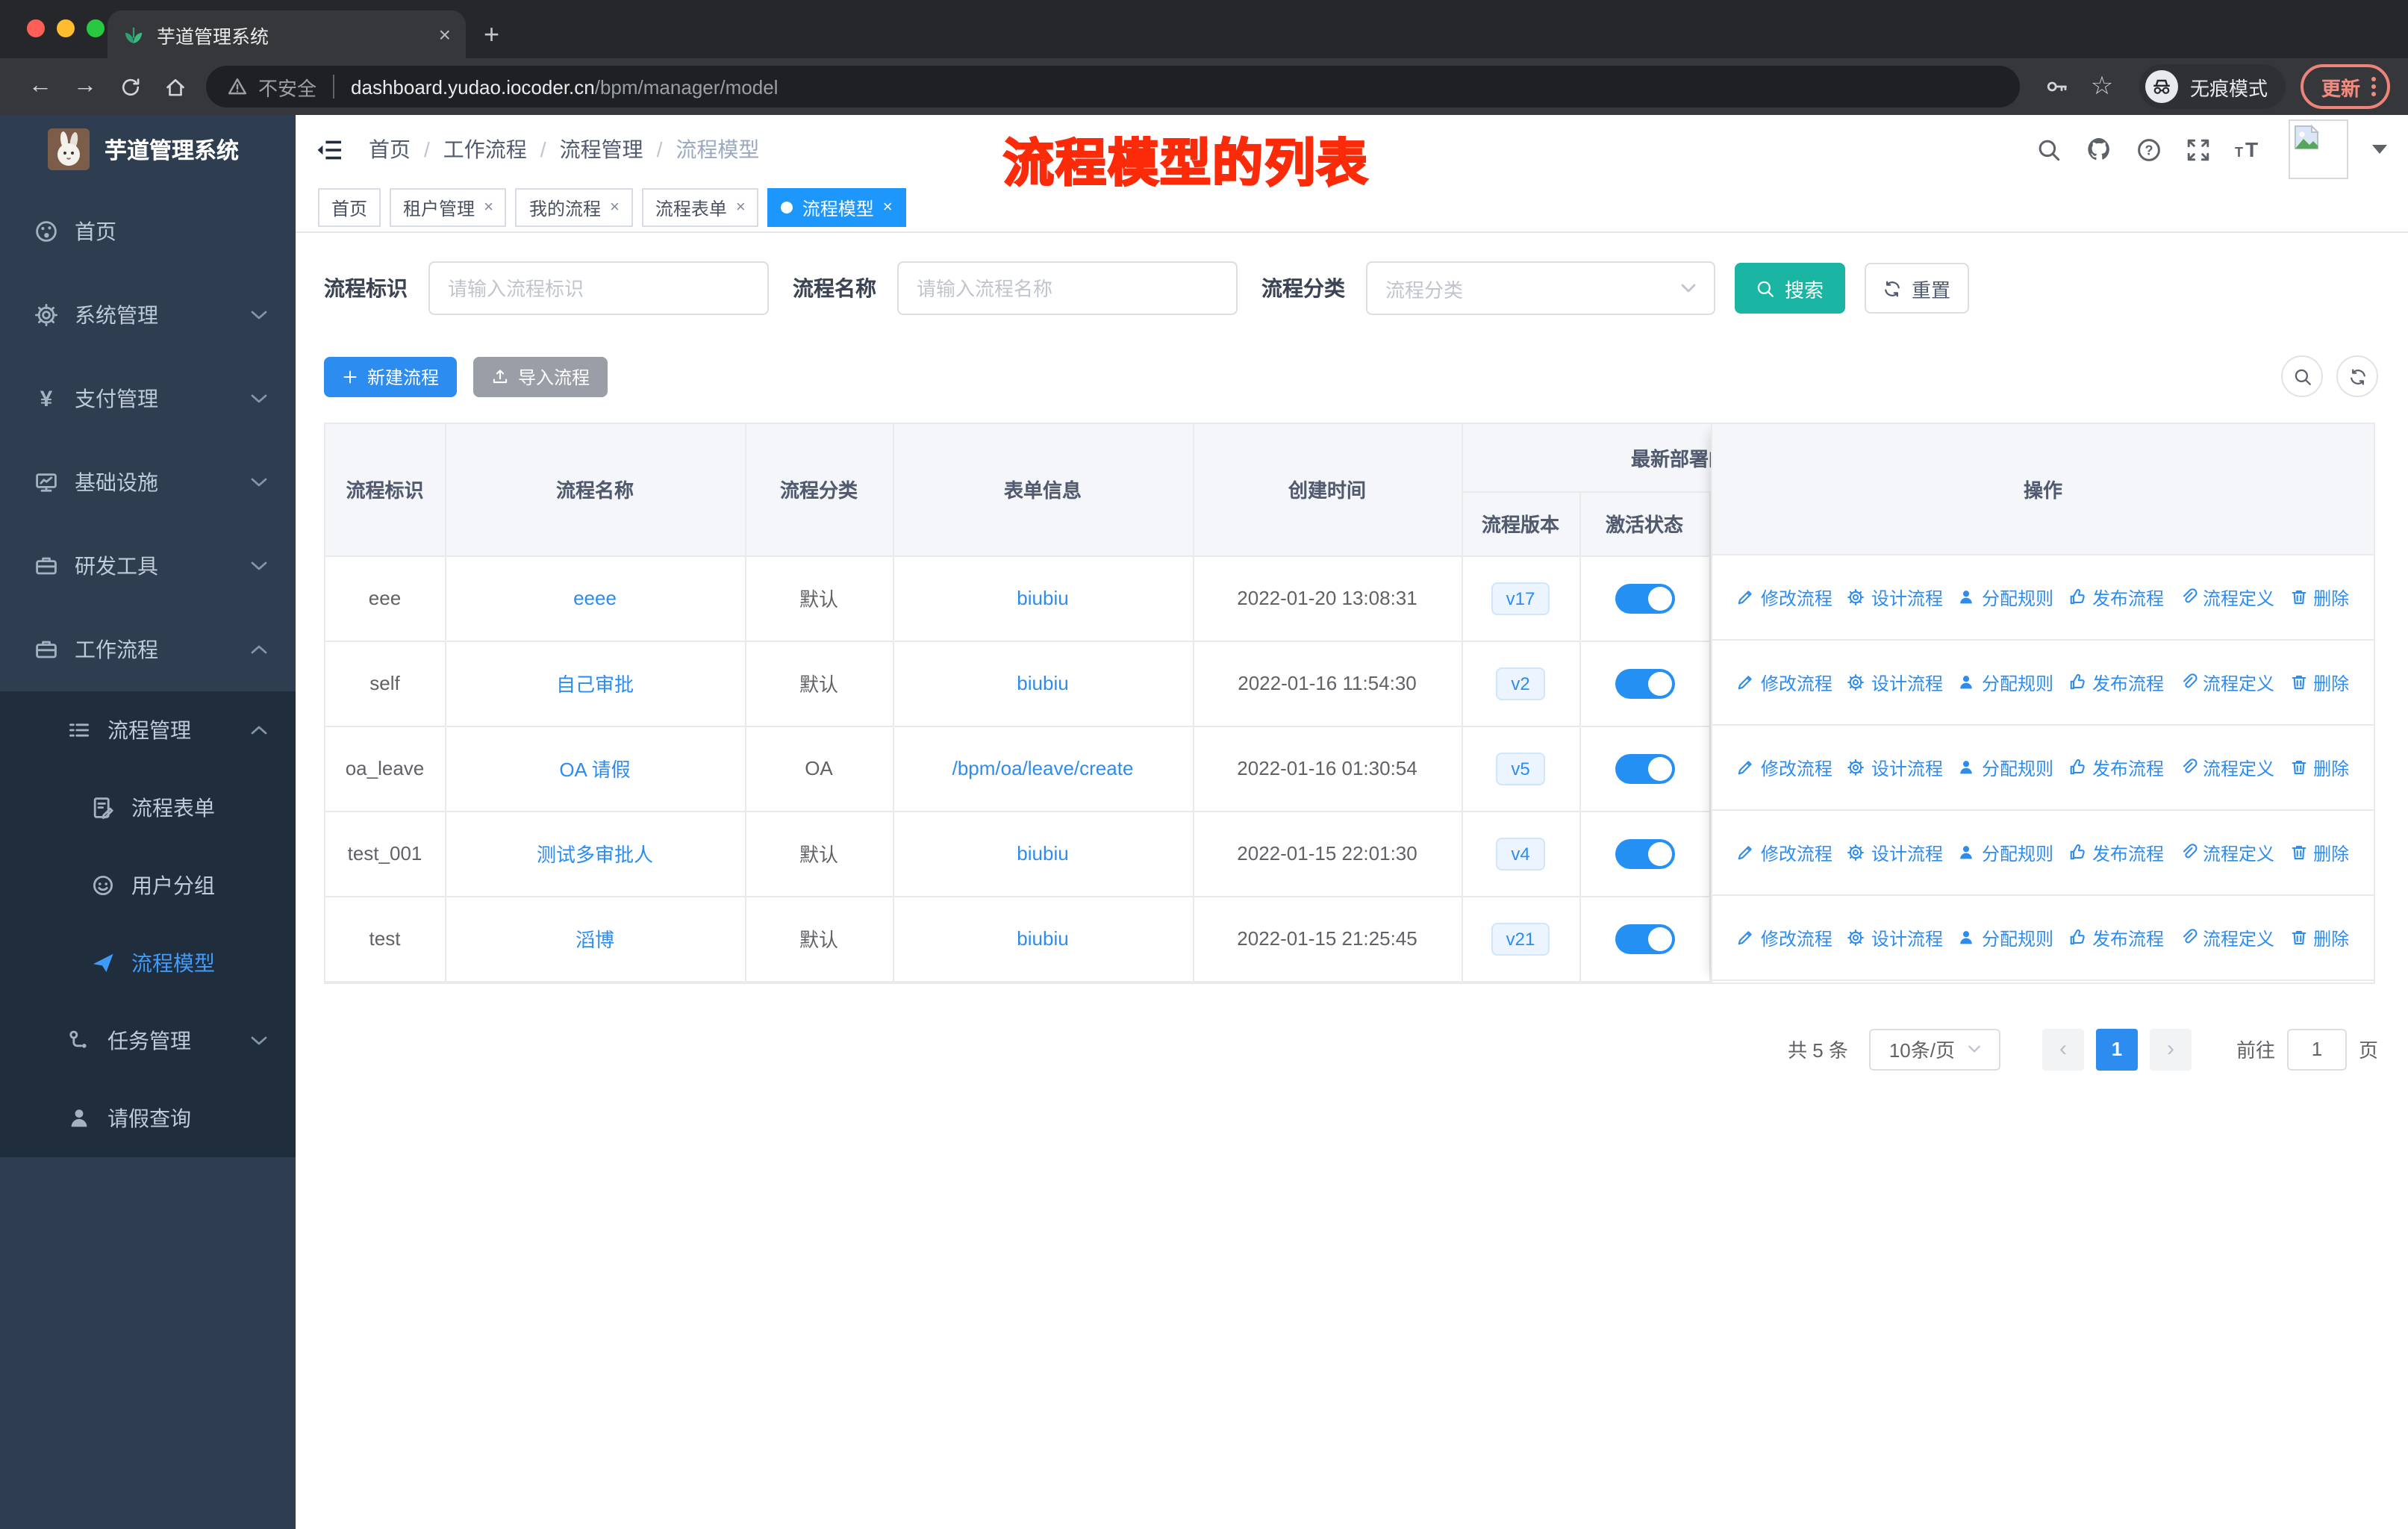  Describe the element at coordinates (448, 207) in the screenshot. I see `tag-tenant: 租户管理 ×` at that location.